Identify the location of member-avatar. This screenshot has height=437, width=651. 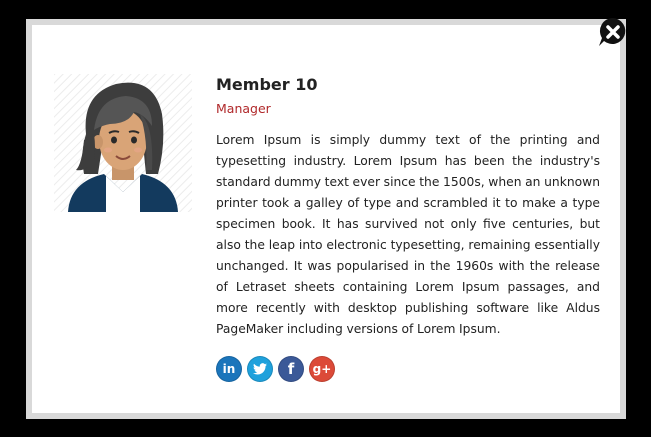
(123, 143).